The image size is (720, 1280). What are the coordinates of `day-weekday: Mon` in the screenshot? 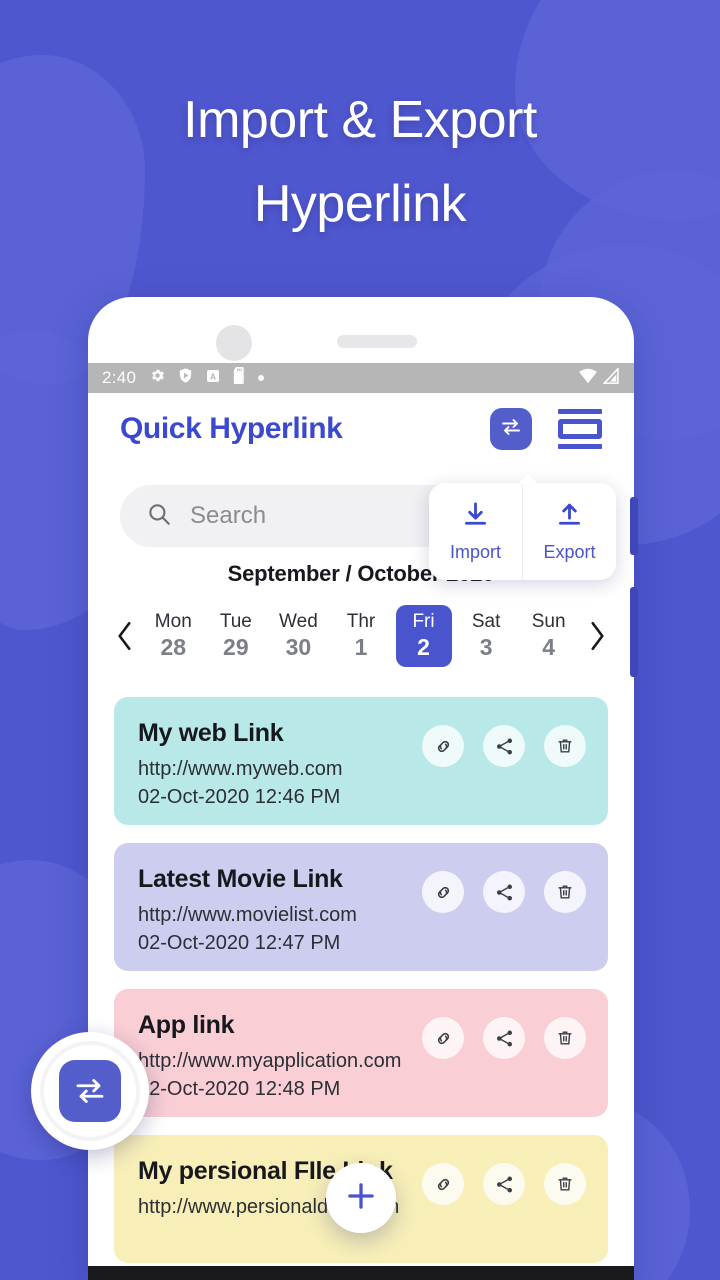 It's located at (173, 621).